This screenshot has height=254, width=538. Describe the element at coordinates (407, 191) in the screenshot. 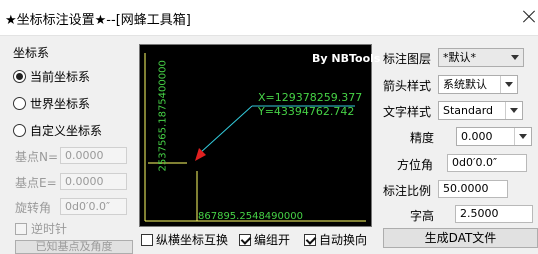

I see `scale-label: 标注比例` at that location.